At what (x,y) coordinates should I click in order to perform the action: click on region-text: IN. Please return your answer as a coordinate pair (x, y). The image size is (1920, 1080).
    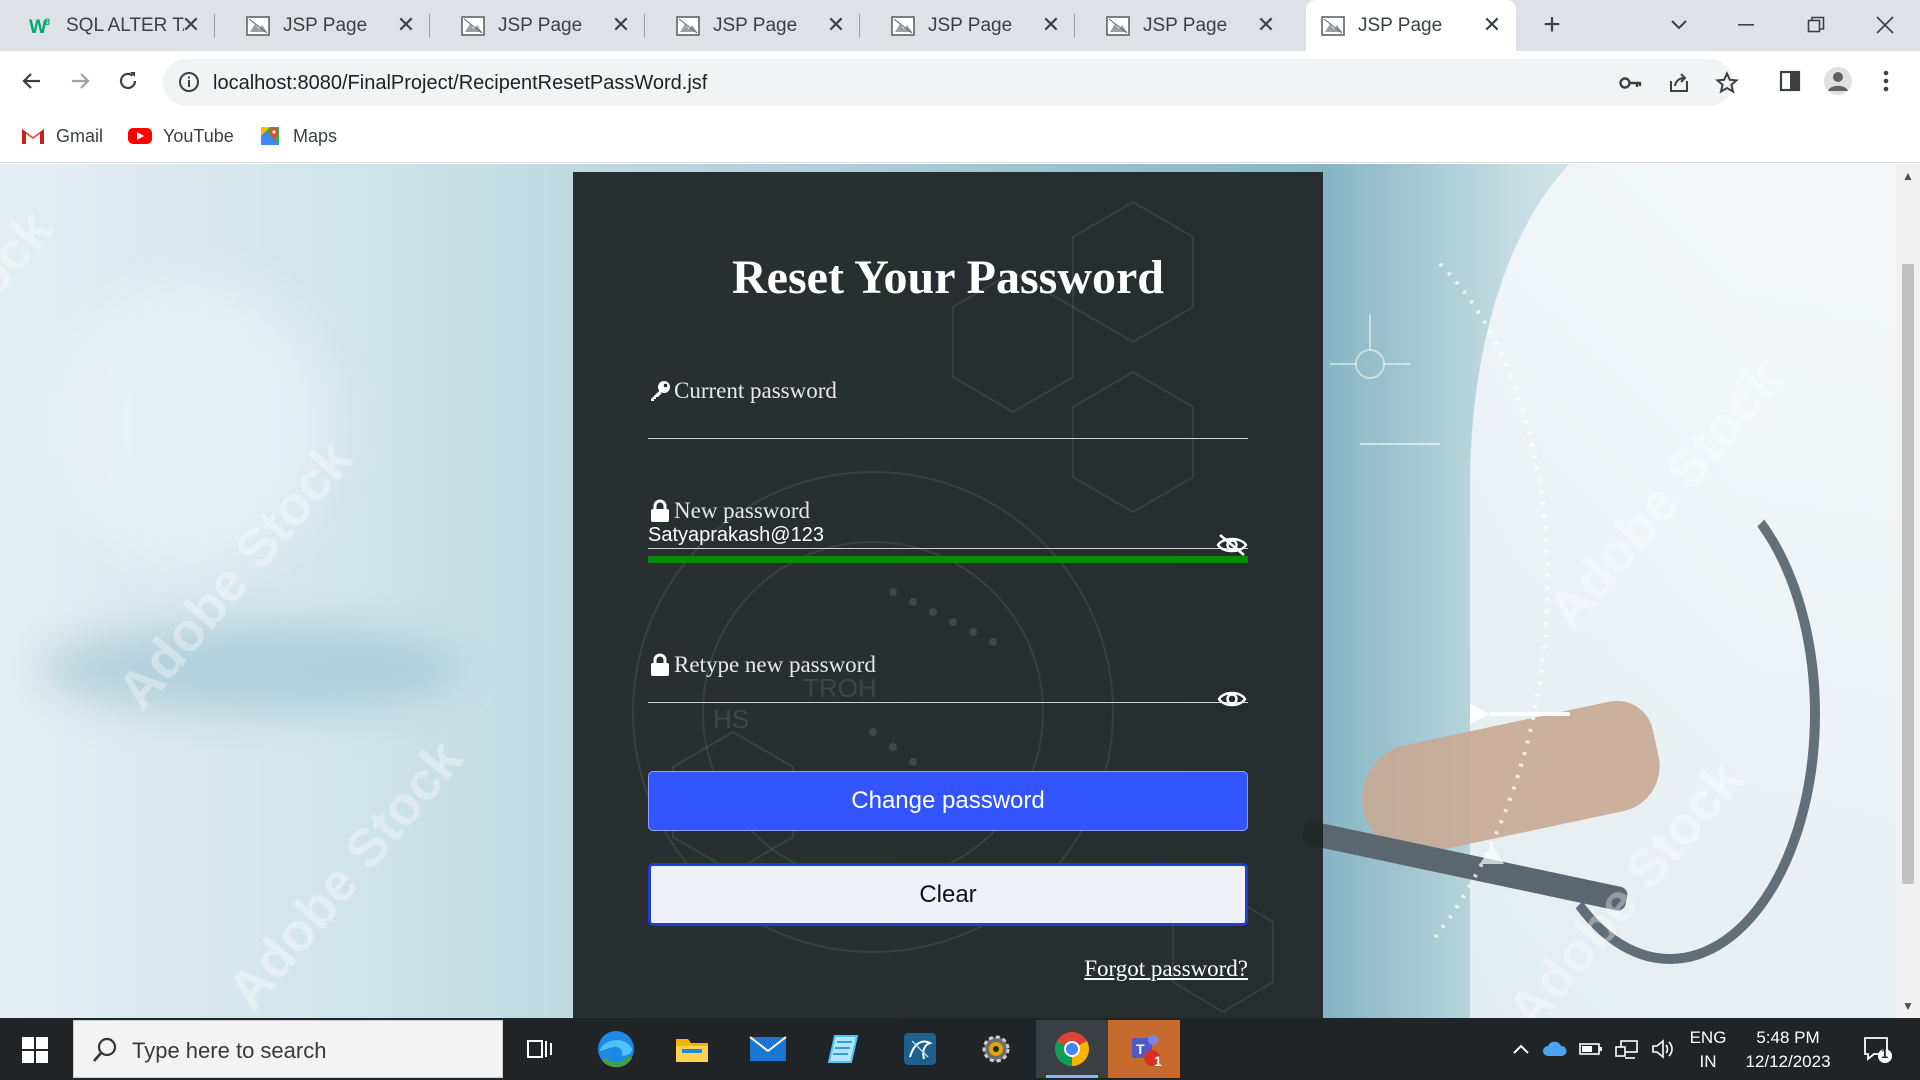
    Looking at the image, I should click on (1708, 1061).